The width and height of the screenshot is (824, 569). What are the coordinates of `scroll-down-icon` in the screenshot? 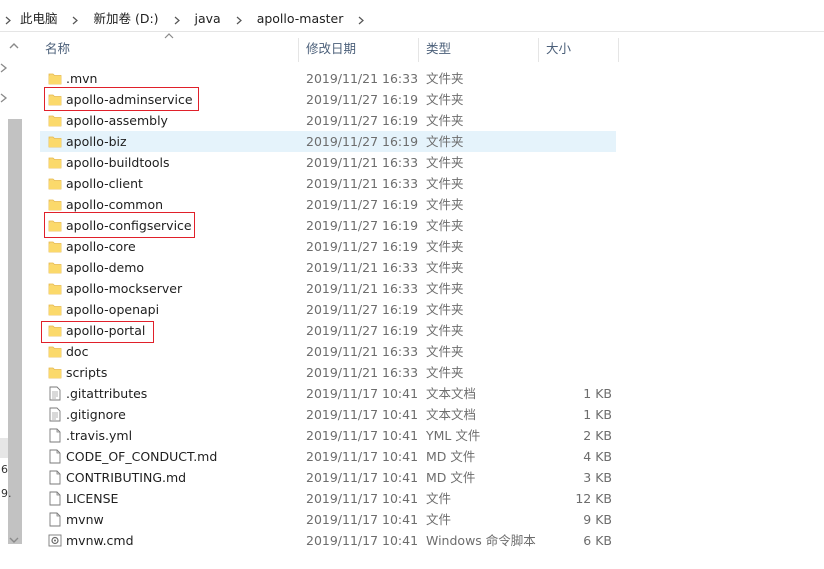 It's located at (14, 540).